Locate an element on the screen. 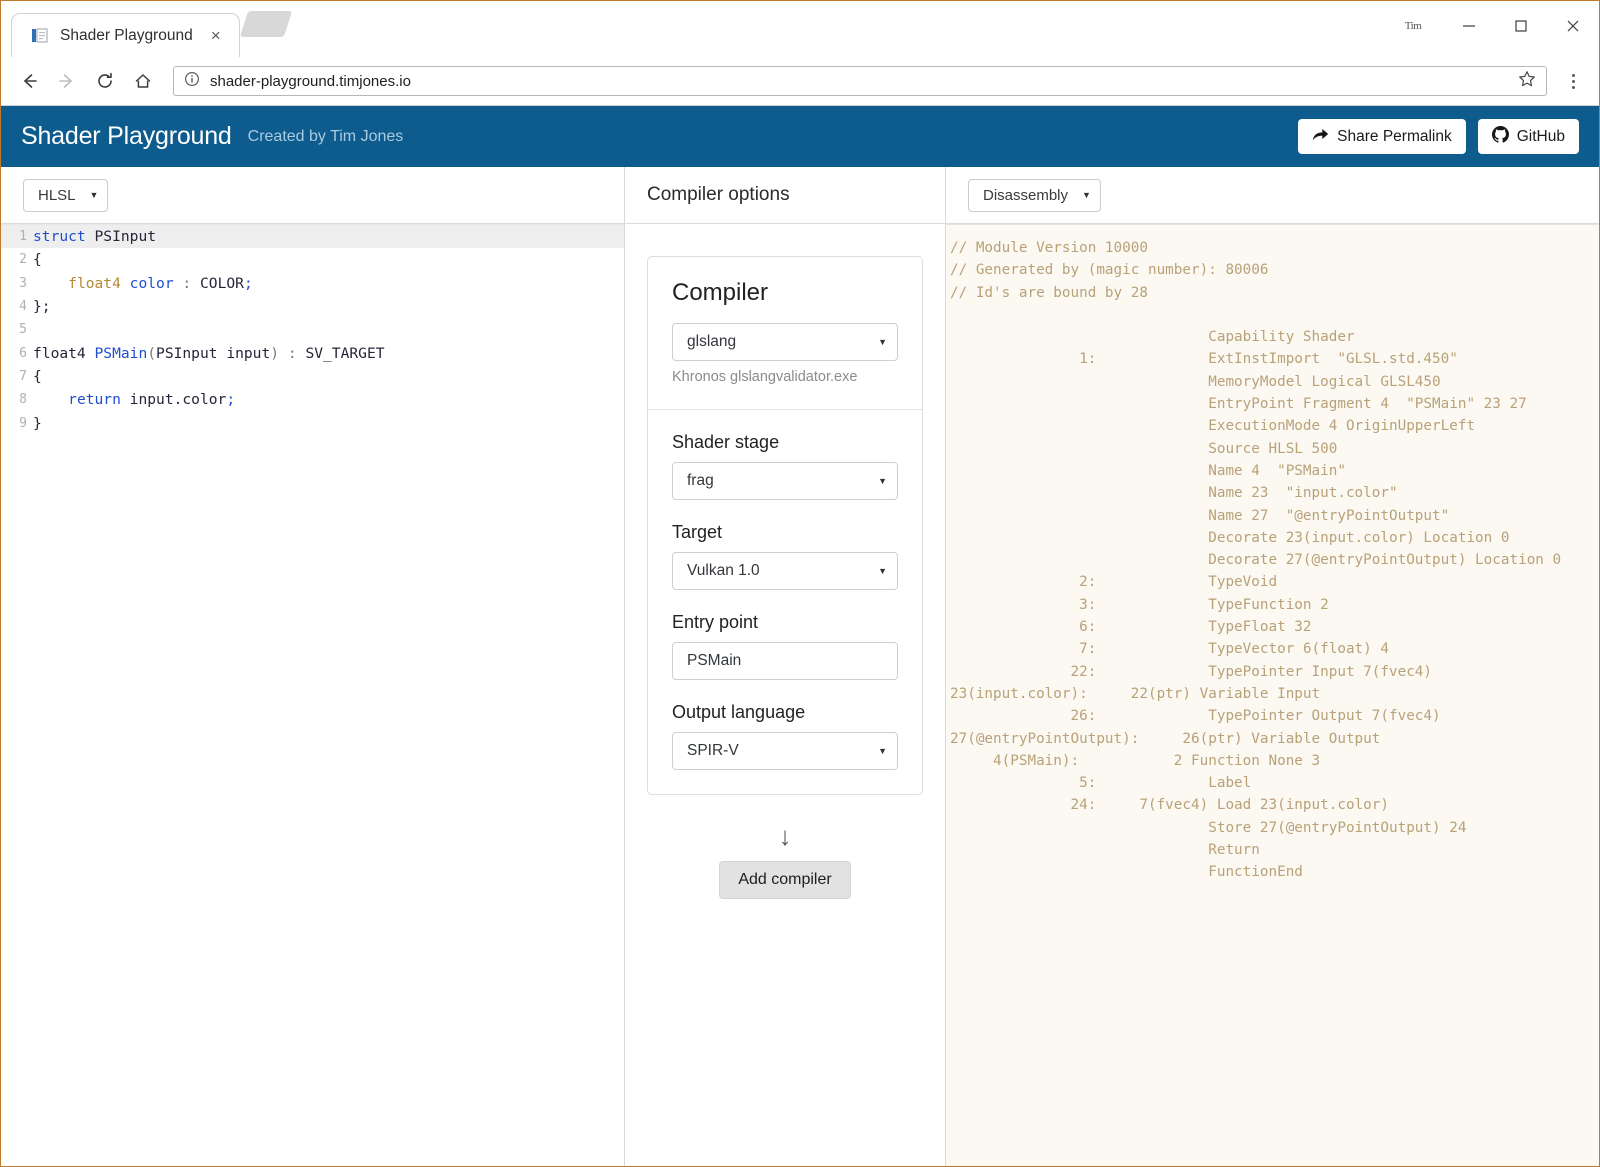 Image resolution: width=1600 pixels, height=1167 pixels. minimize-button is located at coordinates (1469, 26).